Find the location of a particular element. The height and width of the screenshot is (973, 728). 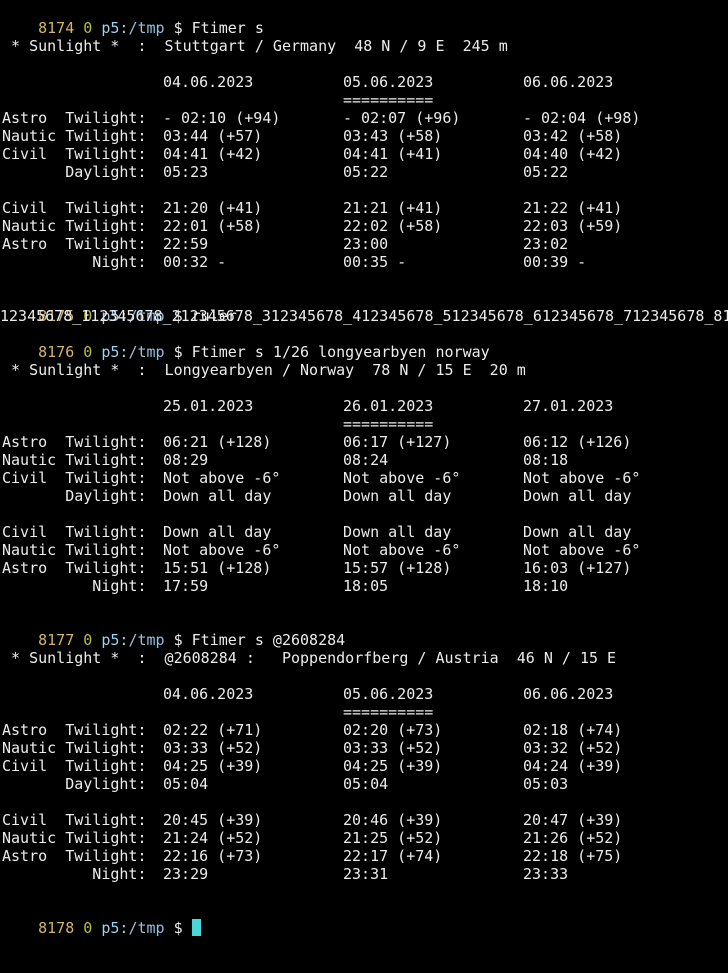

value-cell: 06:21 (+128) is located at coordinates (217, 442).